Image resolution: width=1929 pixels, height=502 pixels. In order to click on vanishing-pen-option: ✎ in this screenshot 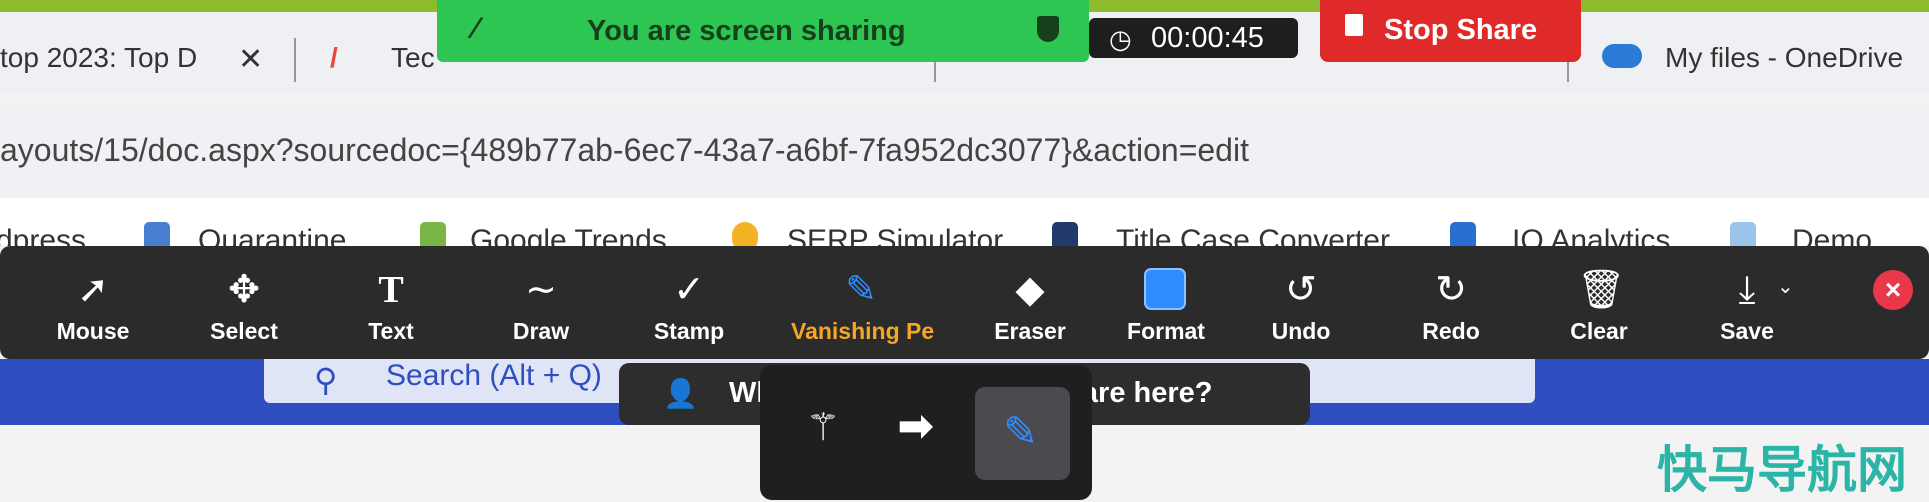, I will do `click(1022, 433)`.